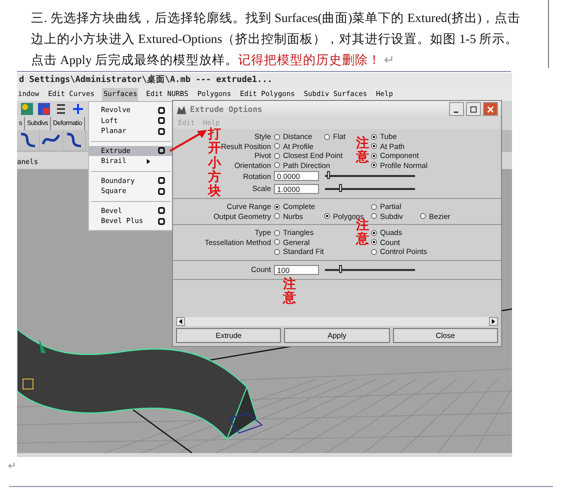 The height and width of the screenshot is (497, 585). What do you see at coordinates (337, 321) in the screenshot?
I see `horizontal-scrollbar` at bounding box center [337, 321].